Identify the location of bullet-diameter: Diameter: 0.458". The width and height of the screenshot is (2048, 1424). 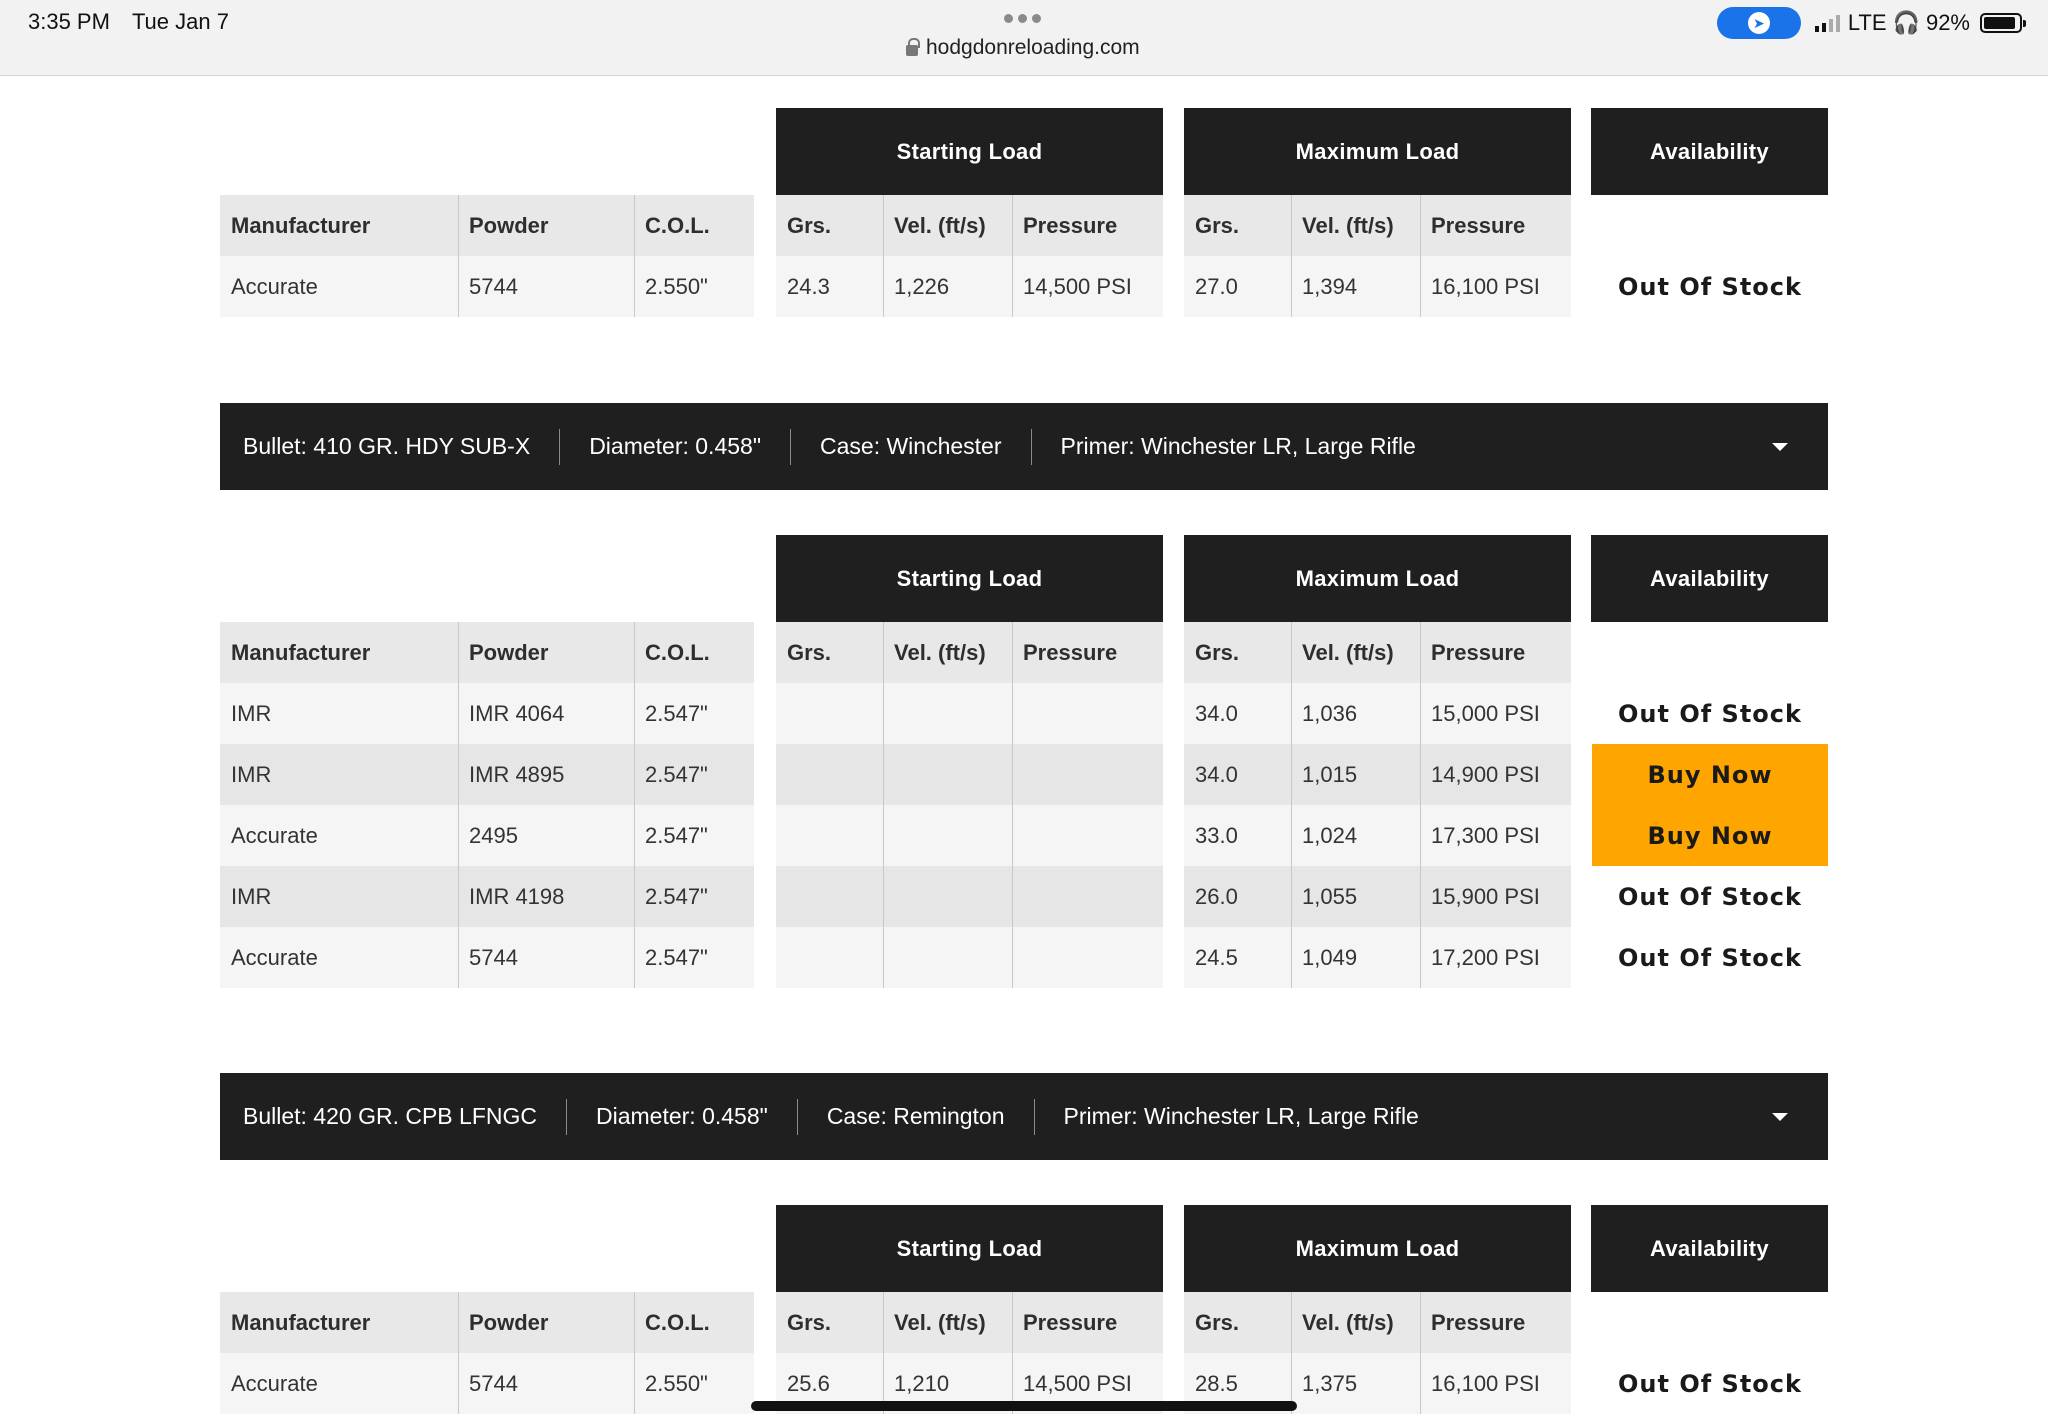
(675, 446).